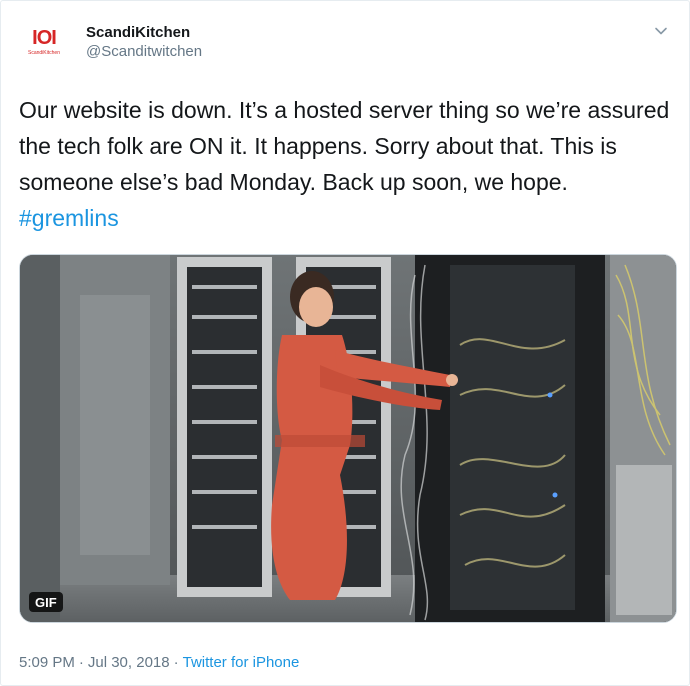 Image resolution: width=690 pixels, height=686 pixels. I want to click on author-names: ScandiKitchen @Scanditwitchen, so click(144, 42).